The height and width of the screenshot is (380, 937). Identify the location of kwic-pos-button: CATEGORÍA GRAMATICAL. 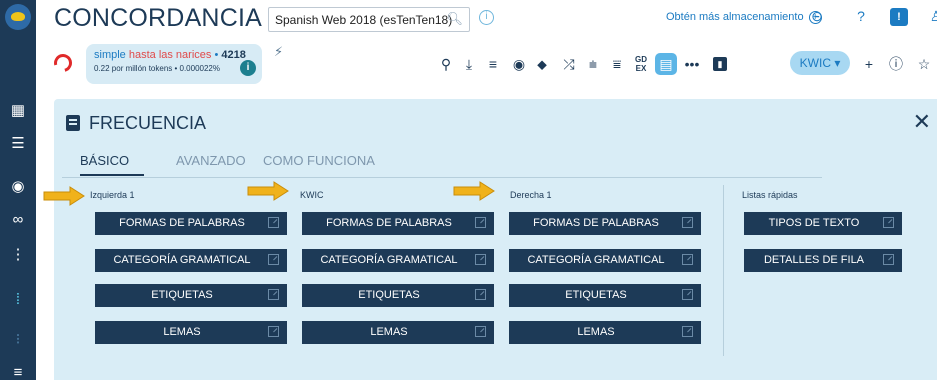
(398, 260).